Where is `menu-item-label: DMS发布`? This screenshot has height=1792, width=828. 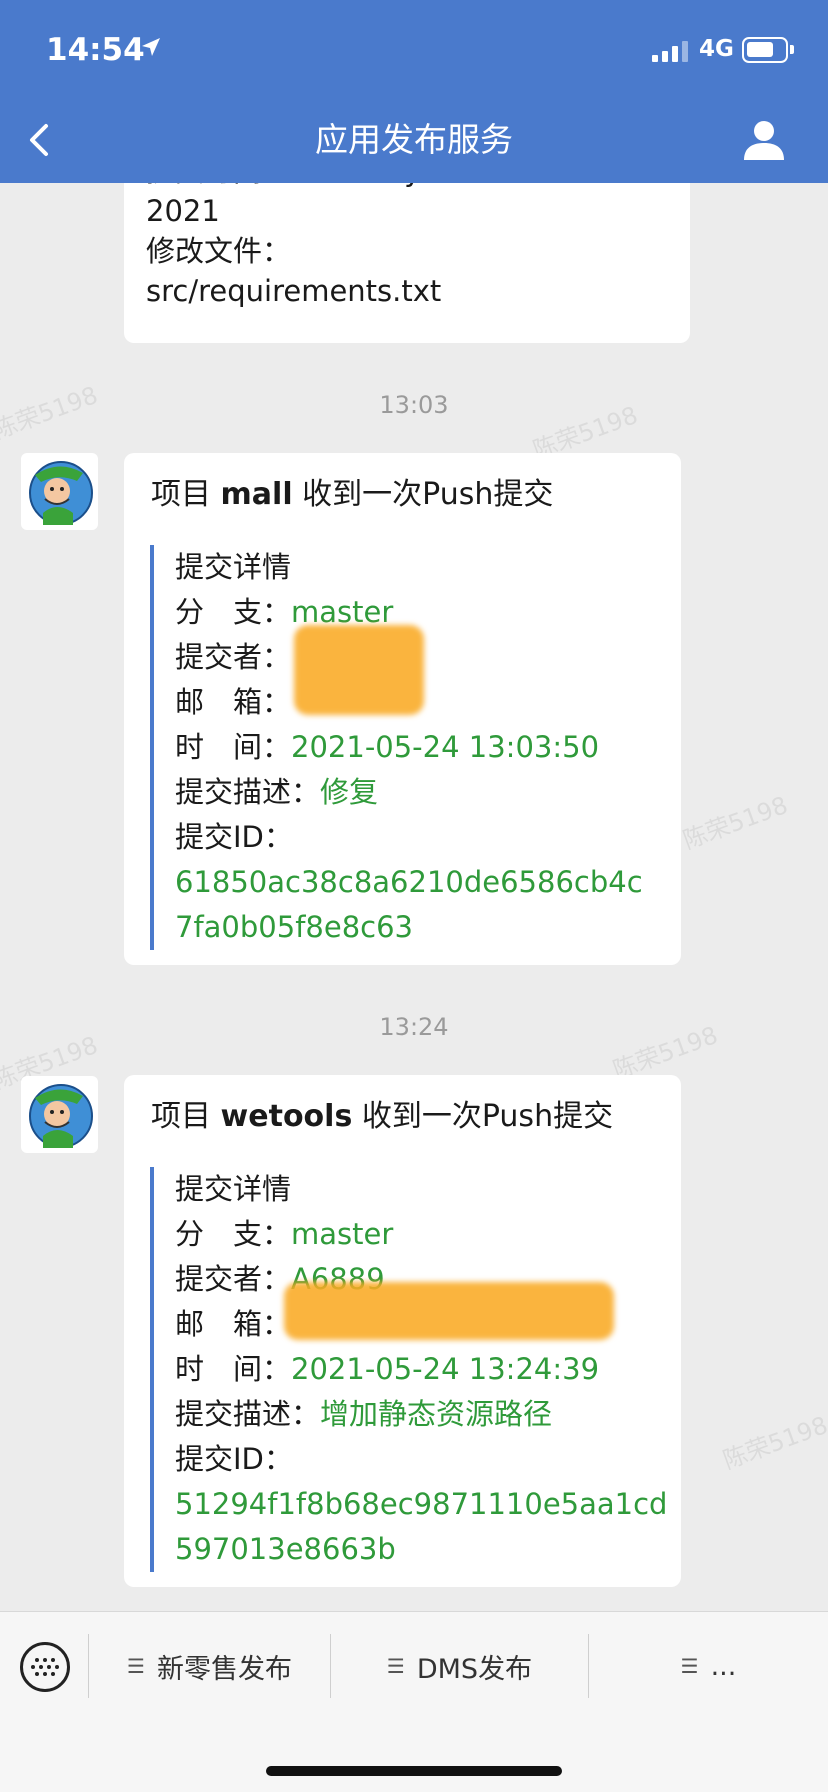 menu-item-label: DMS发布 is located at coordinates (474, 1669).